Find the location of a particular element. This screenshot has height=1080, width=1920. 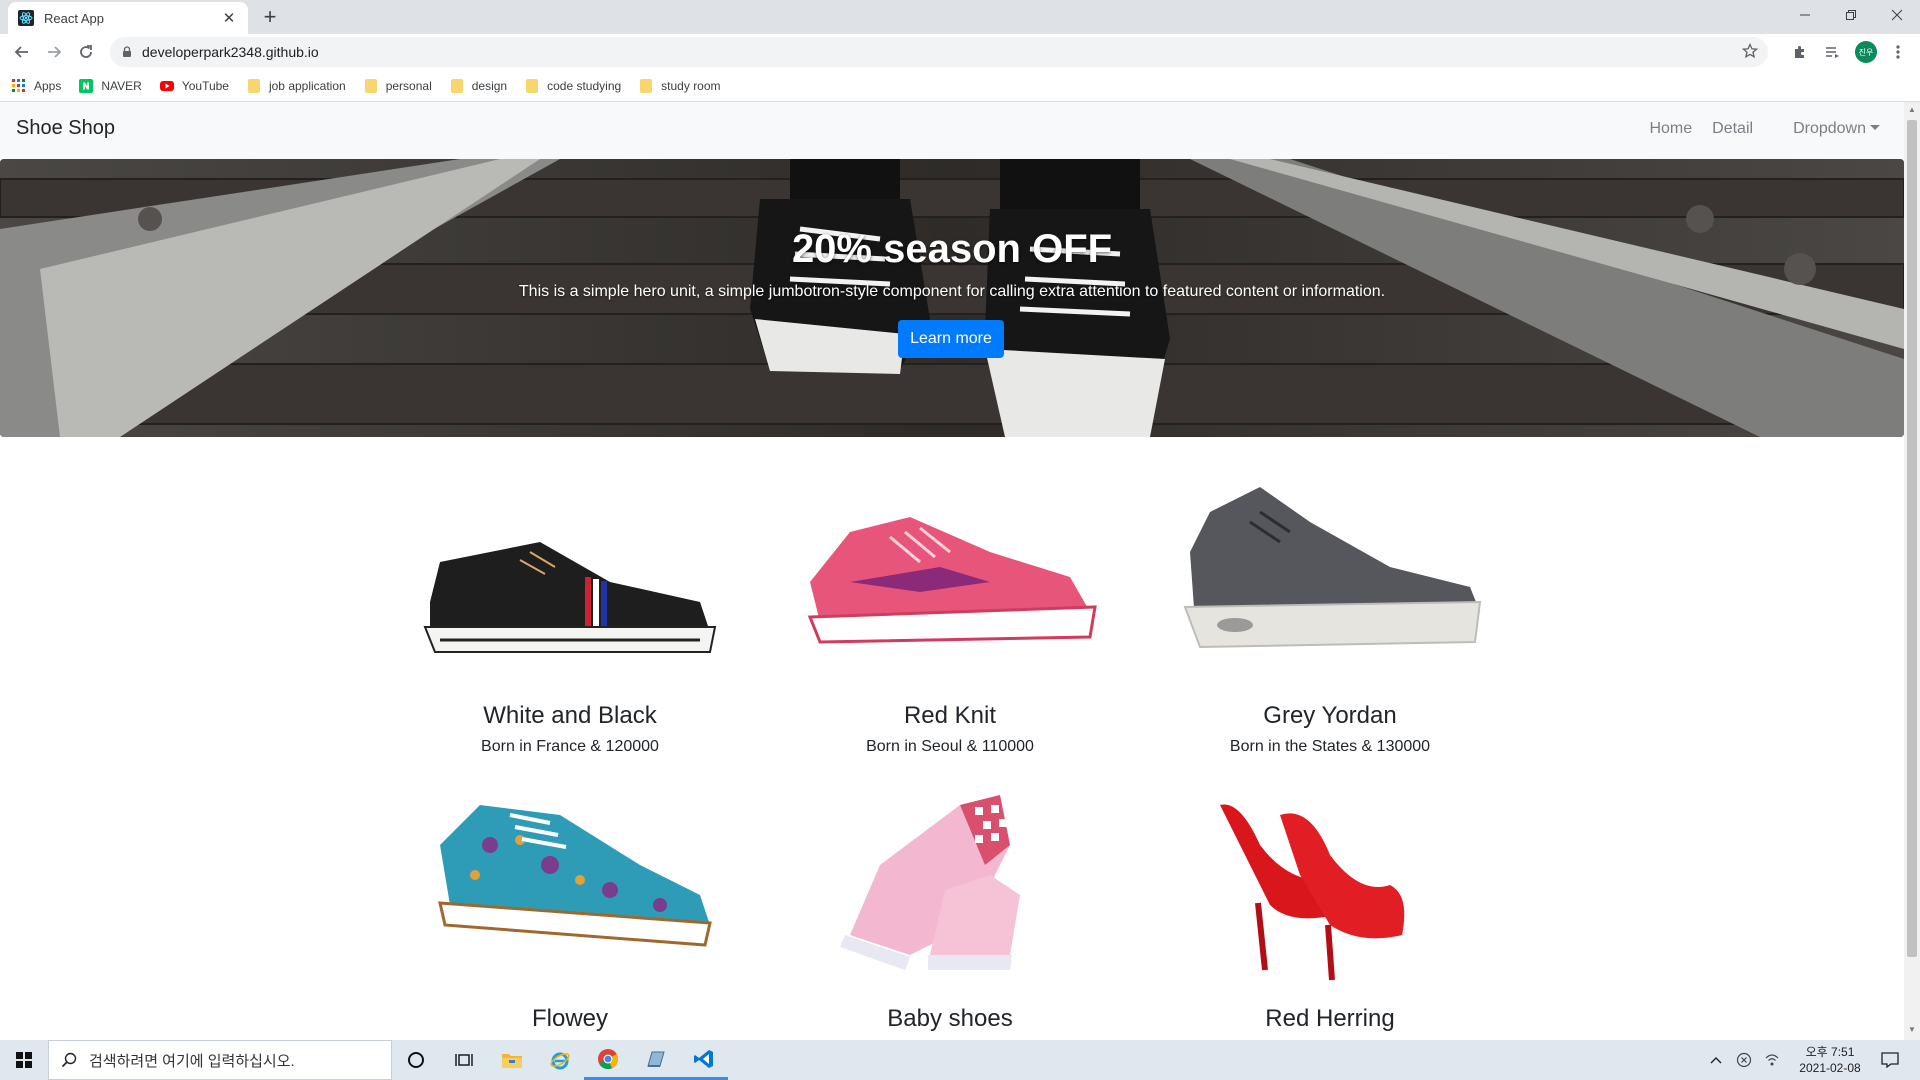

caret-down-icon is located at coordinates (1875, 127).